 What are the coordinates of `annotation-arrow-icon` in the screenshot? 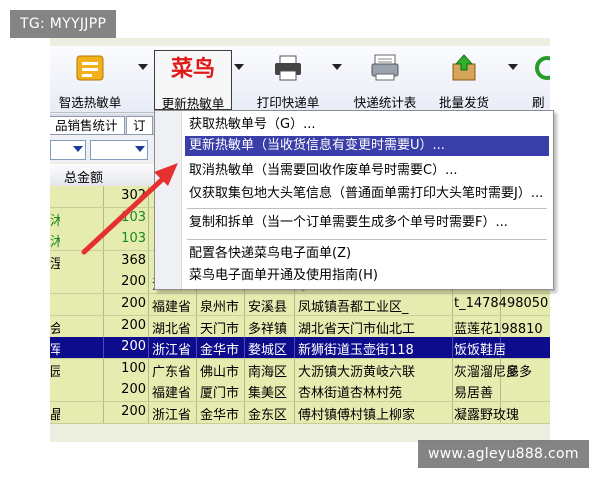 It's located at (129, 209).